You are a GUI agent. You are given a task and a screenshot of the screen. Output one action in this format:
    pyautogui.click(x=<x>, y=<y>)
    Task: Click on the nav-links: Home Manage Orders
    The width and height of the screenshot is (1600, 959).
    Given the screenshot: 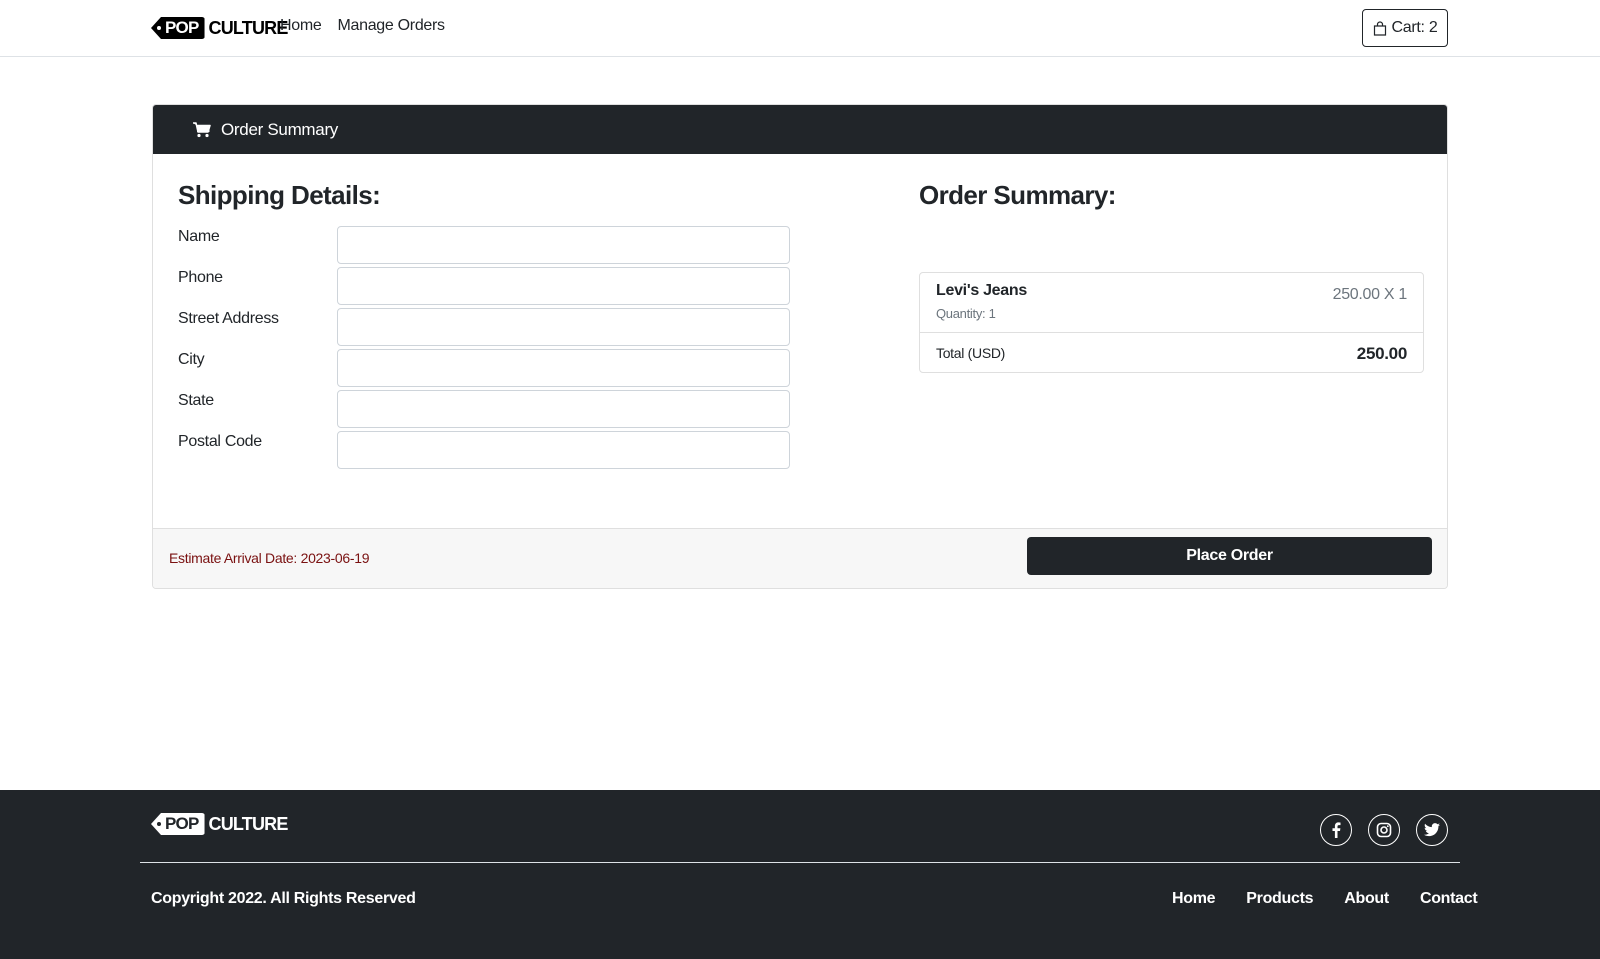 What is the action you would take?
    pyautogui.click(x=362, y=26)
    